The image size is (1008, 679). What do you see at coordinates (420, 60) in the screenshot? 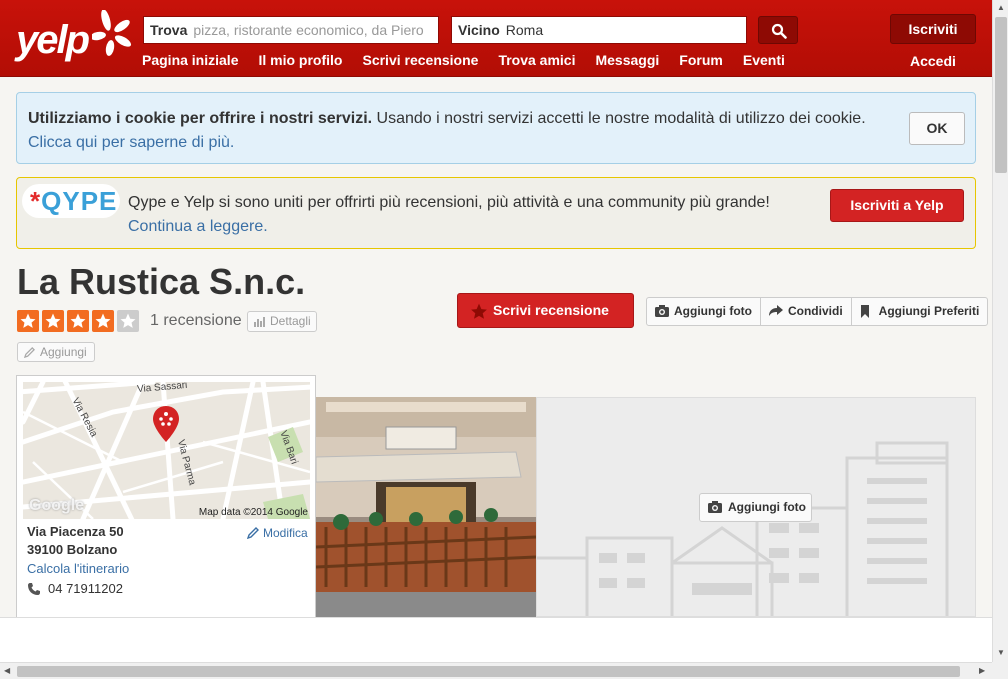
I see `nav-write-review: Scrivi recensione` at bounding box center [420, 60].